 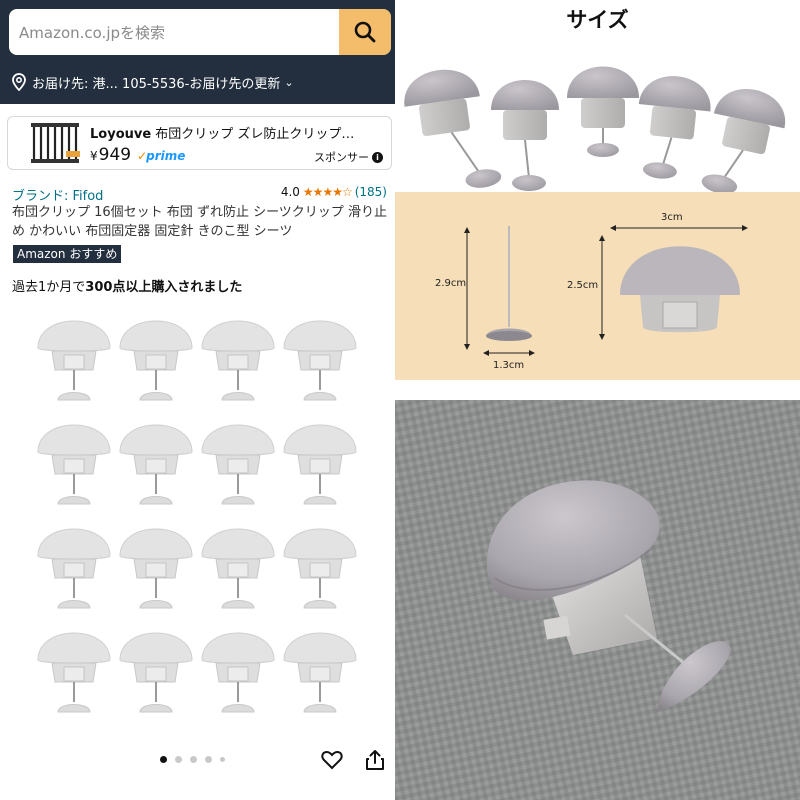 I want to click on search-bar: Amazon.co.jpを検索, so click(x=200, y=32).